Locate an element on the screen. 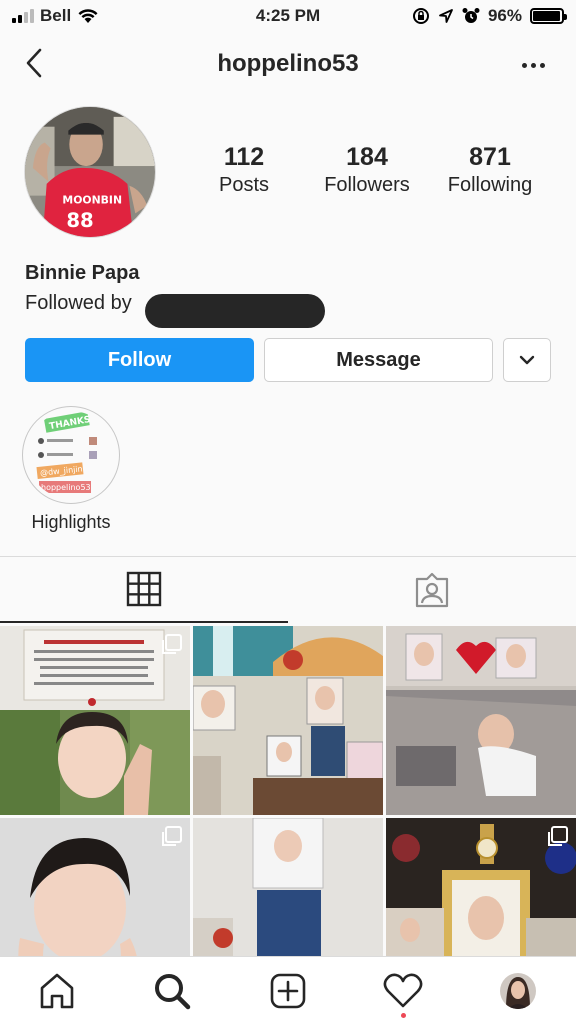  grid-icon is located at coordinates (144, 589).